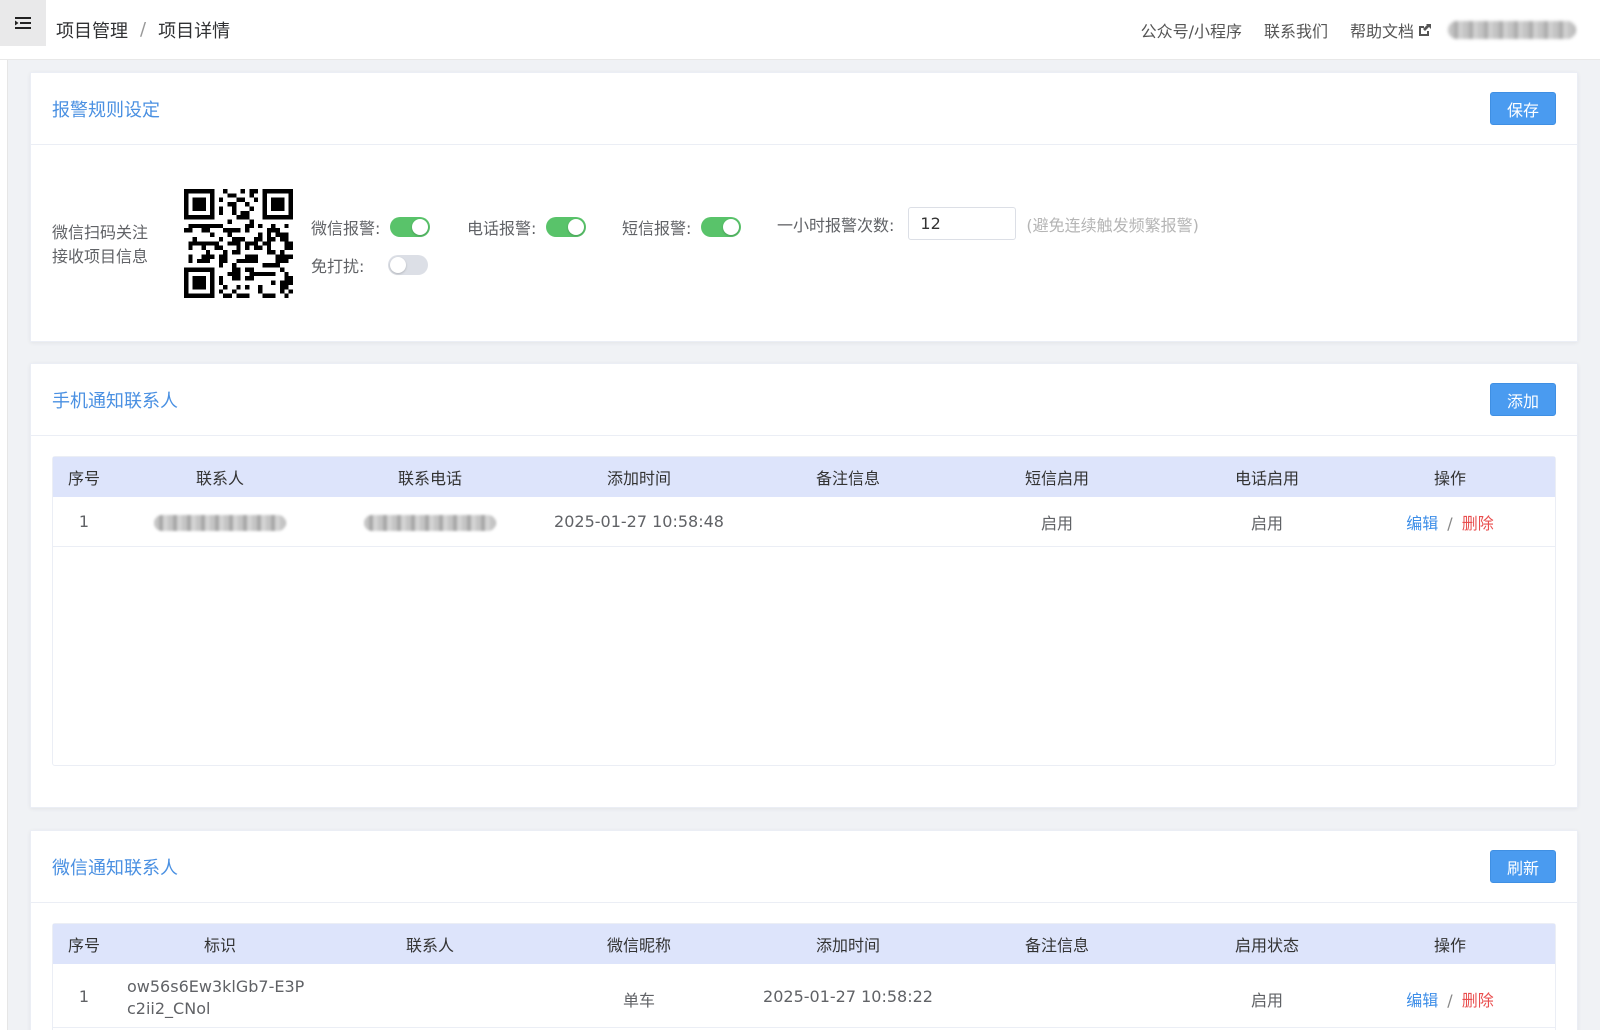 This screenshot has width=1600, height=1030. I want to click on alarm-rule-header: 报警规则设定 保存, so click(804, 109).